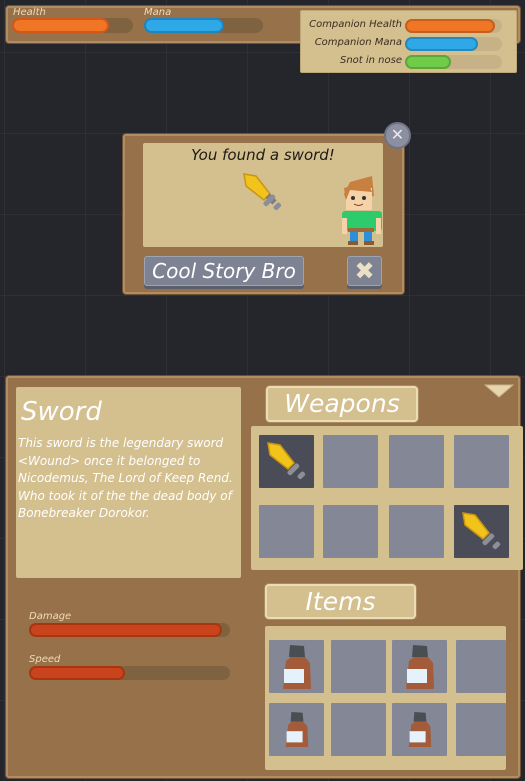 The width and height of the screenshot is (525, 781). Describe the element at coordinates (203, 25) in the screenshot. I see `mana-bar` at that location.